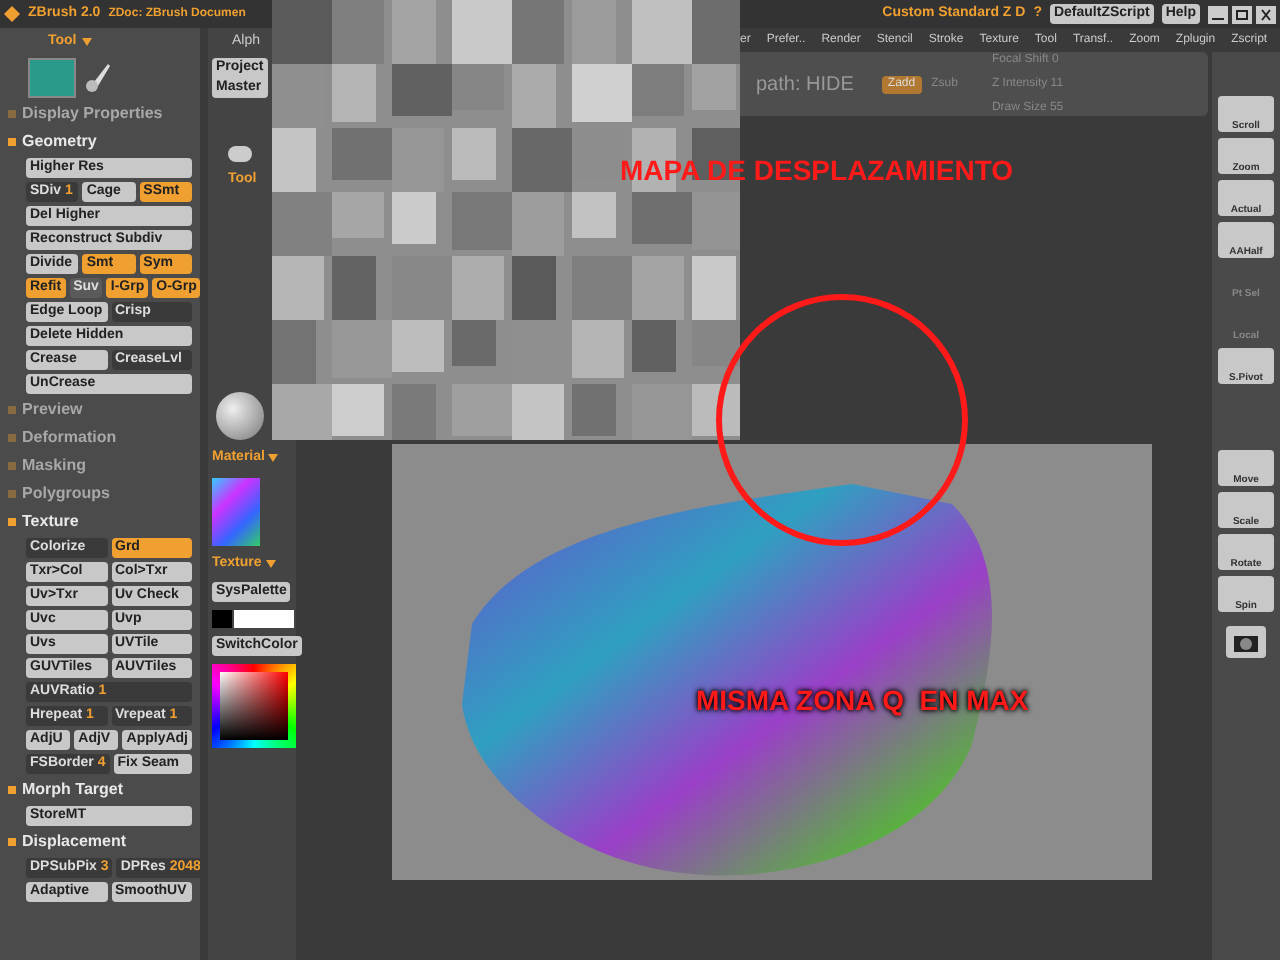 Image resolution: width=1280 pixels, height=960 pixels. What do you see at coordinates (1218, 14) in the screenshot?
I see `minimize-icon` at bounding box center [1218, 14].